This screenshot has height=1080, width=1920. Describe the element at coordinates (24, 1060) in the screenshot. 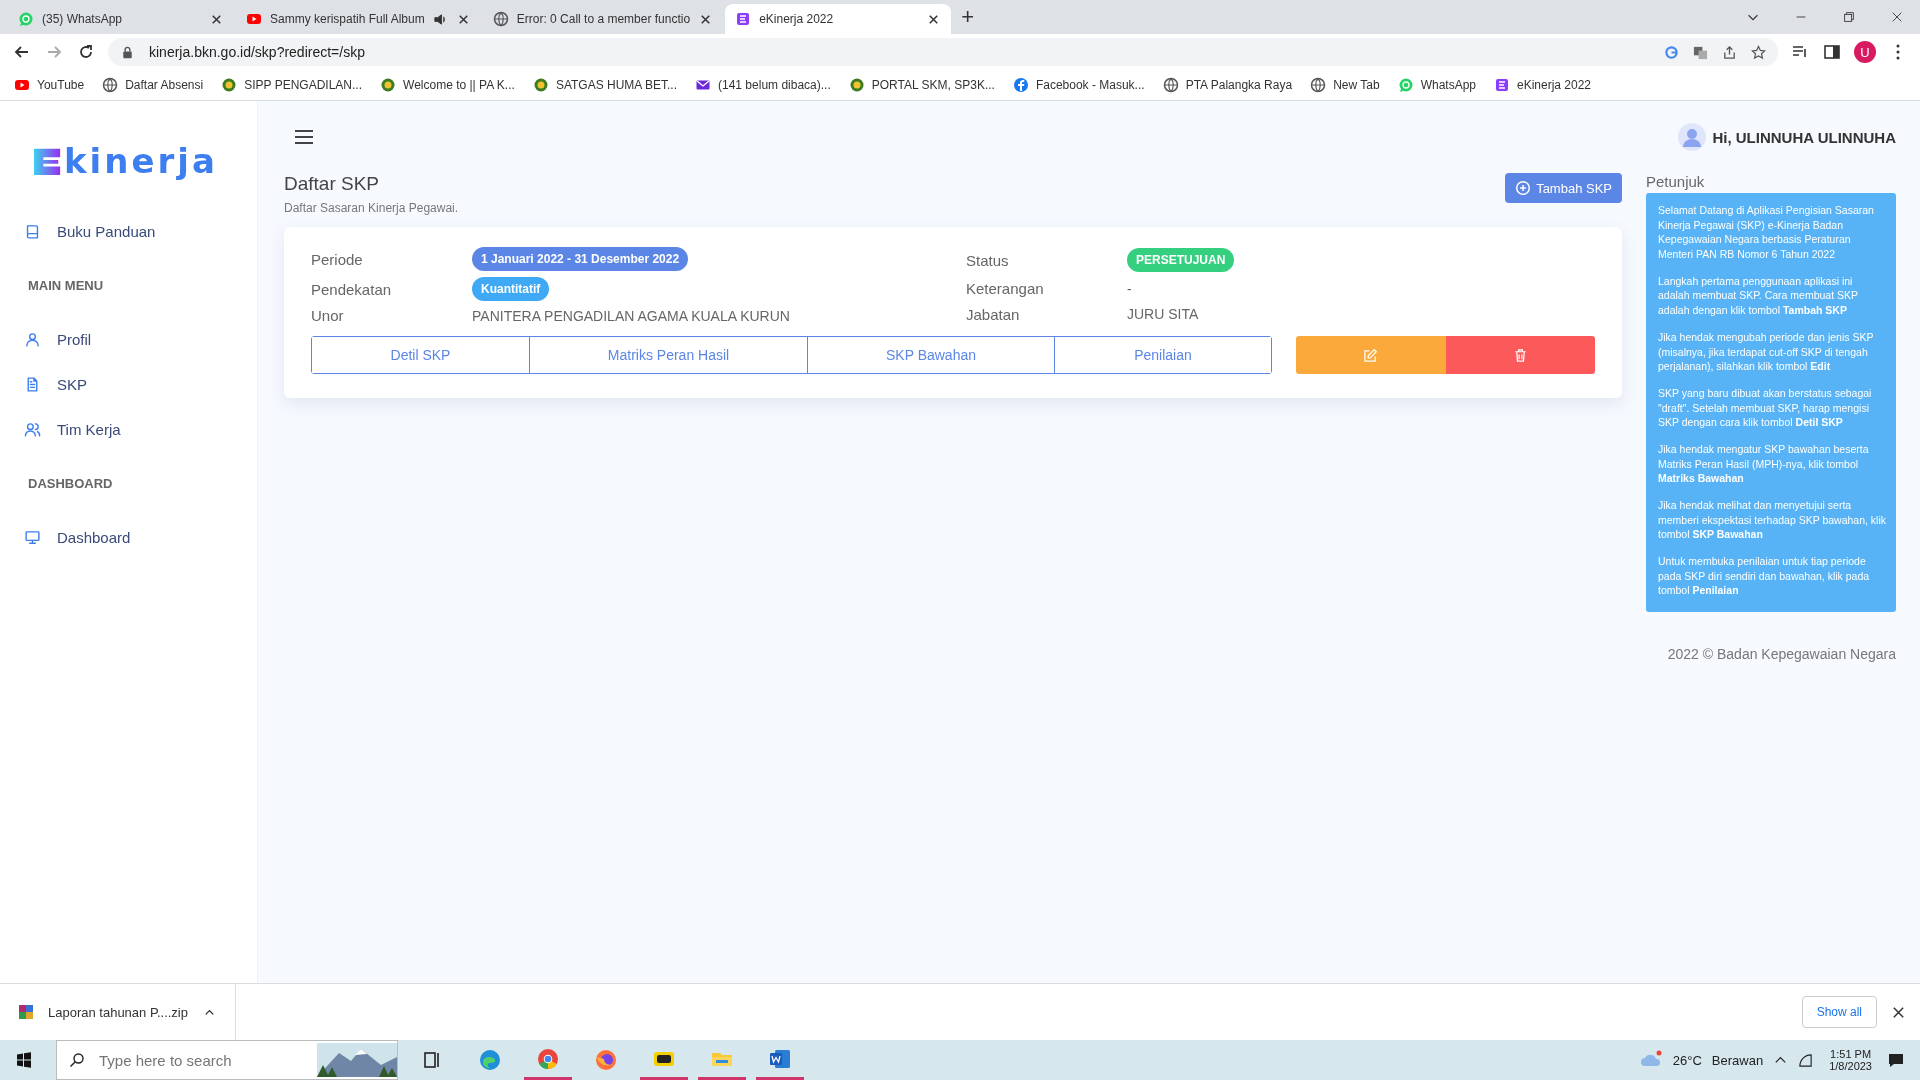

I see `windows-start-icon` at that location.